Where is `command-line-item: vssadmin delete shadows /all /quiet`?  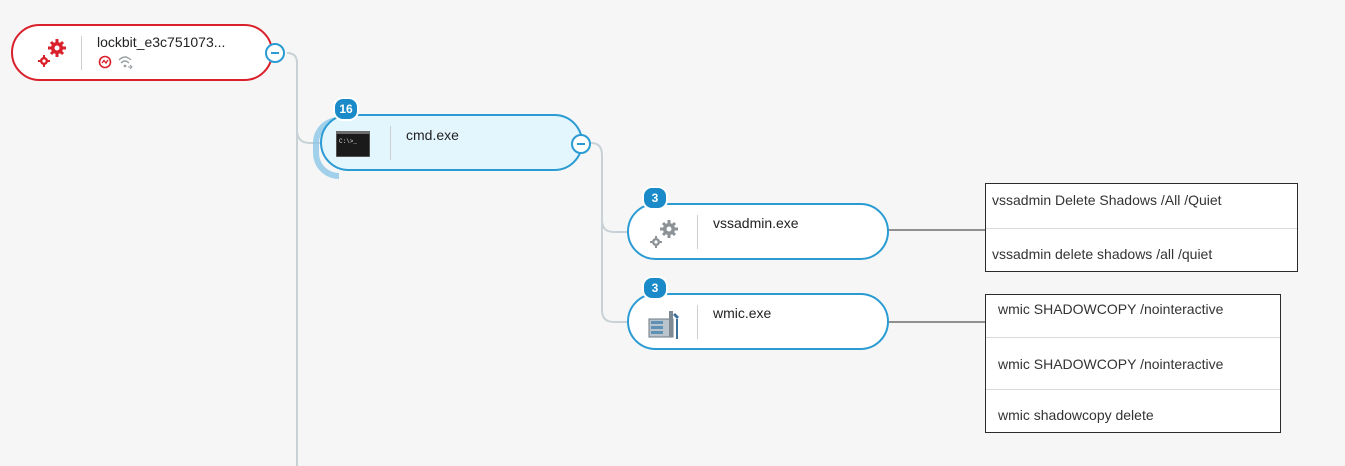
command-line-item: vssadmin delete shadows /all /quiet is located at coordinates (1141, 250).